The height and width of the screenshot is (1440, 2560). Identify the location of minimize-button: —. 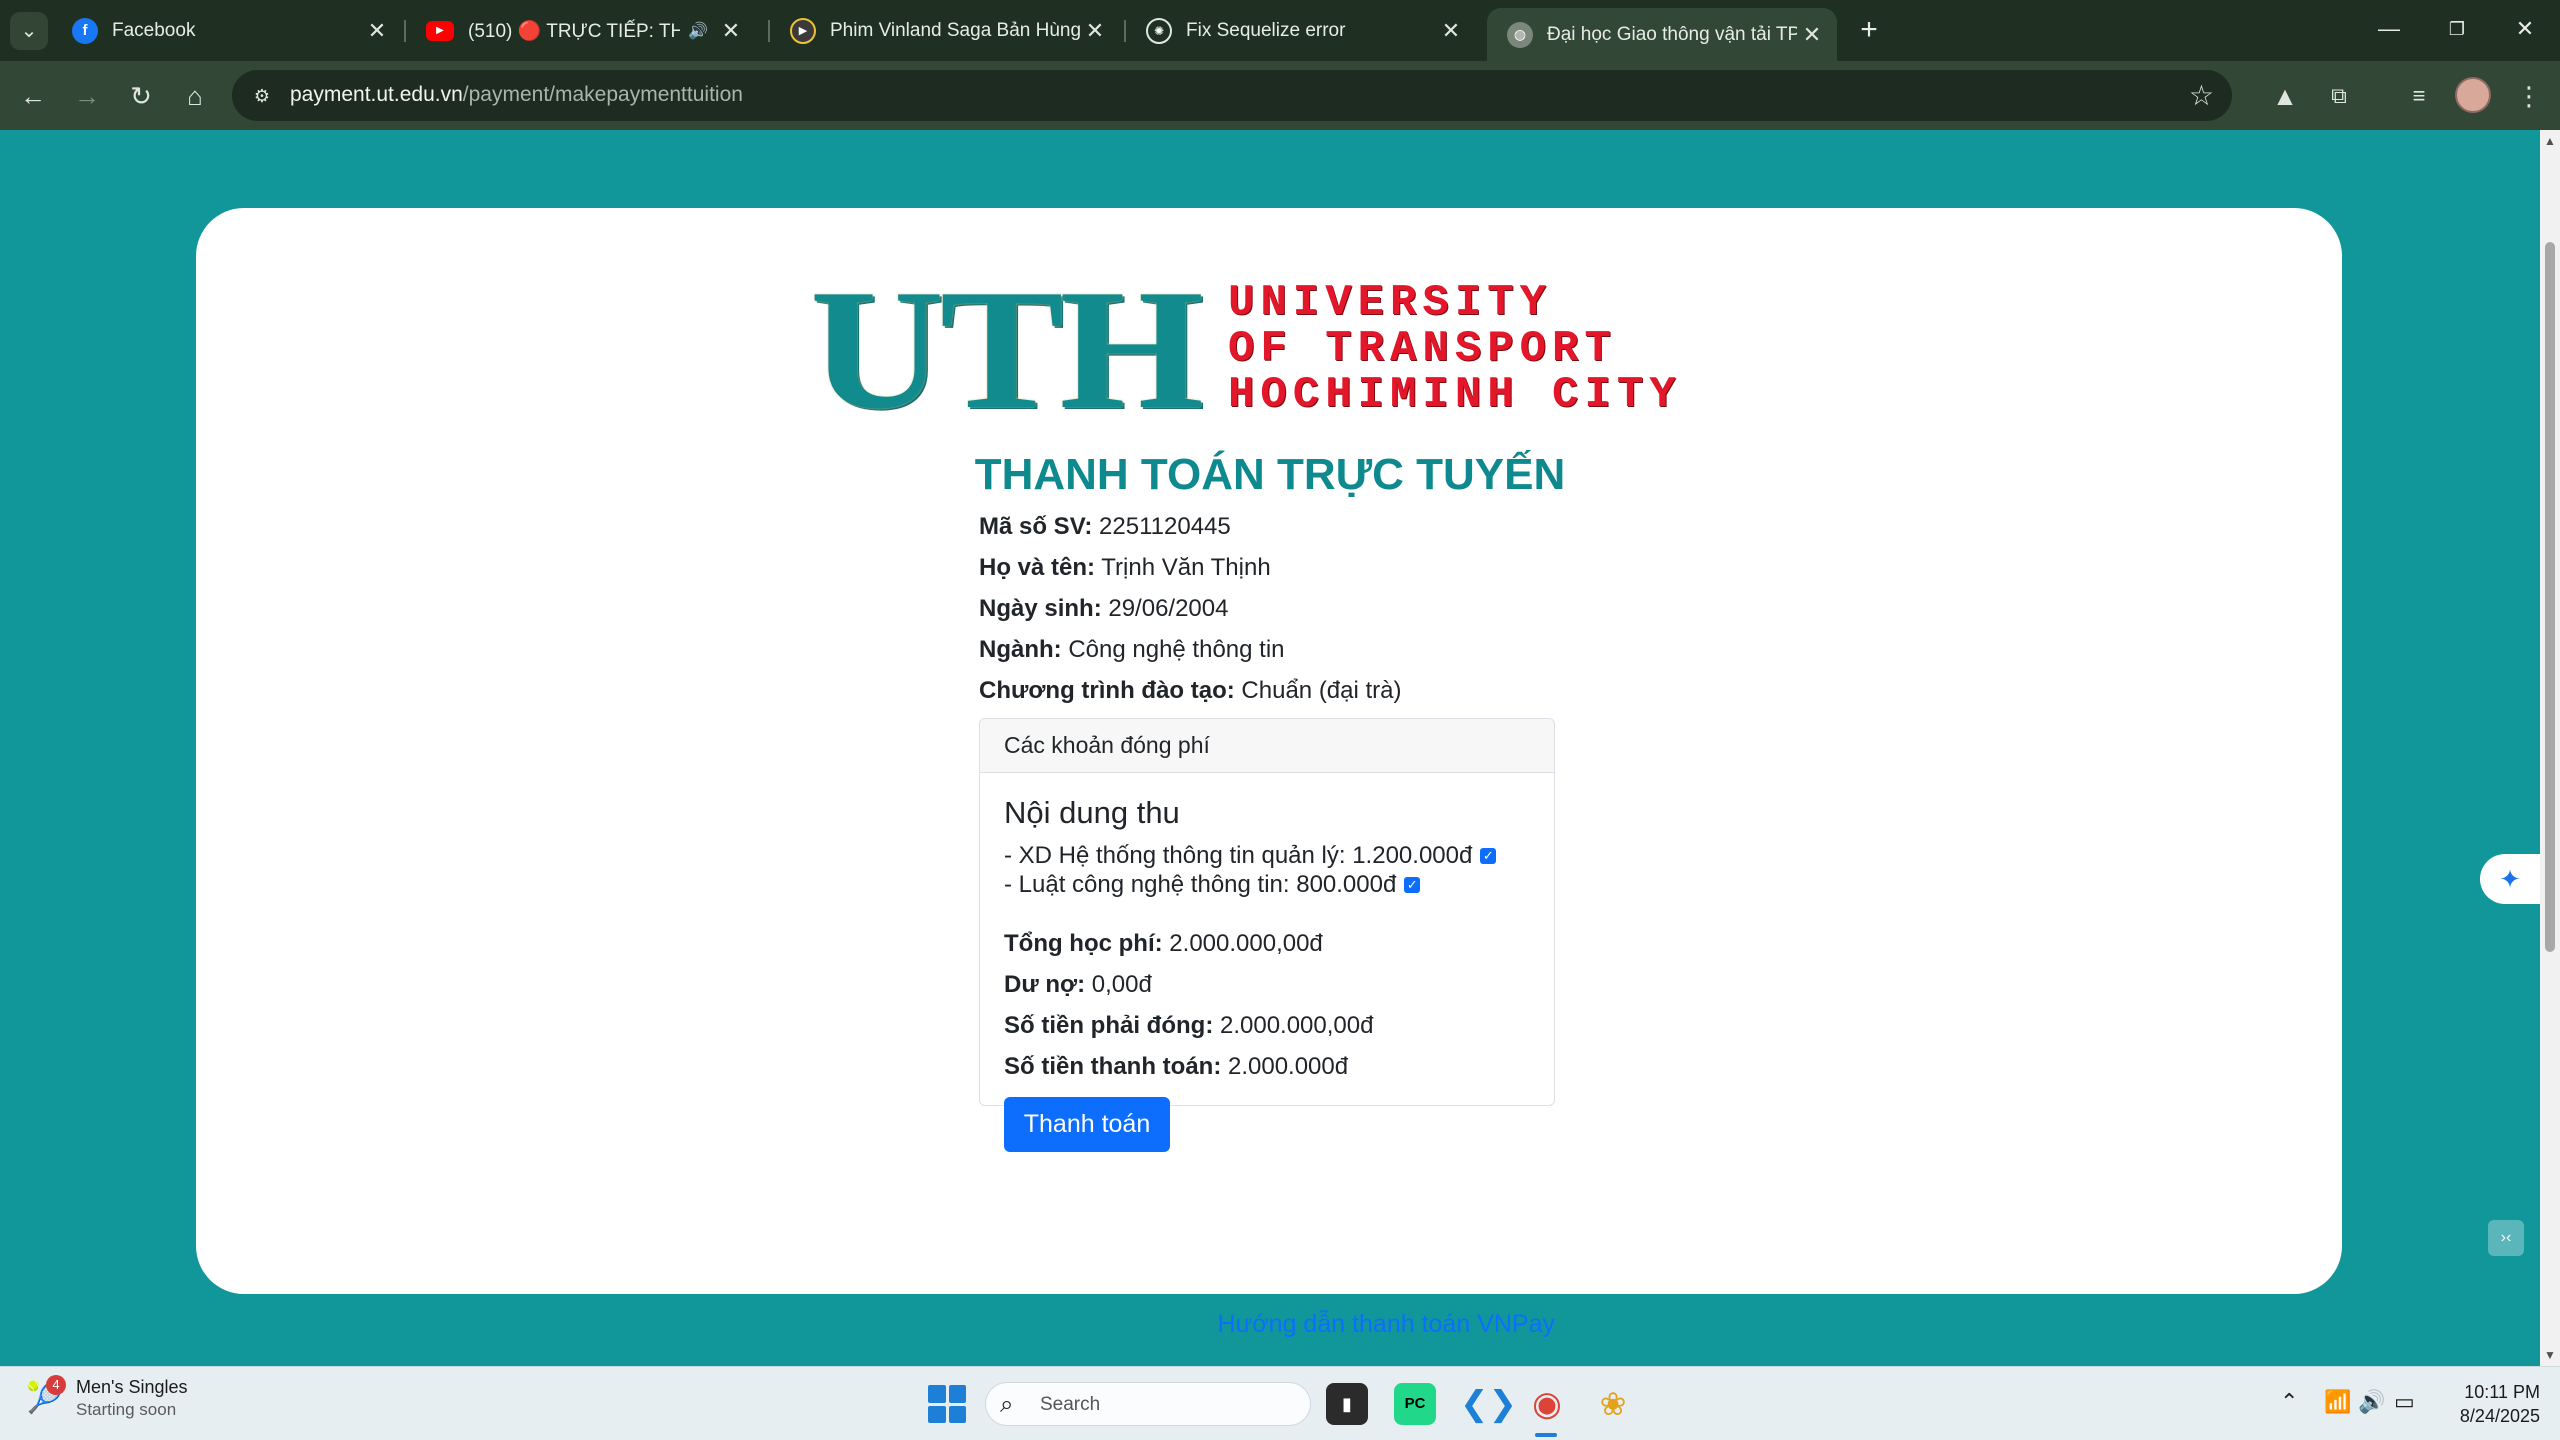
(2389, 30).